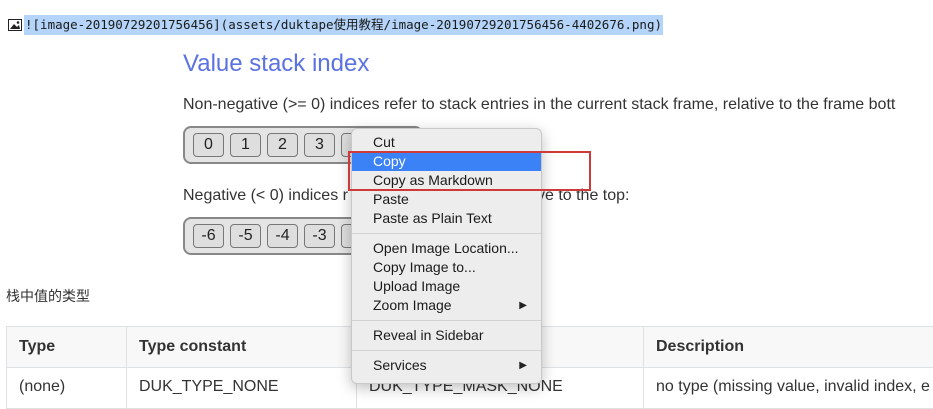  I want to click on menu-item-reveal-in-sidebar: Reveal in Sidebar, so click(446, 335).